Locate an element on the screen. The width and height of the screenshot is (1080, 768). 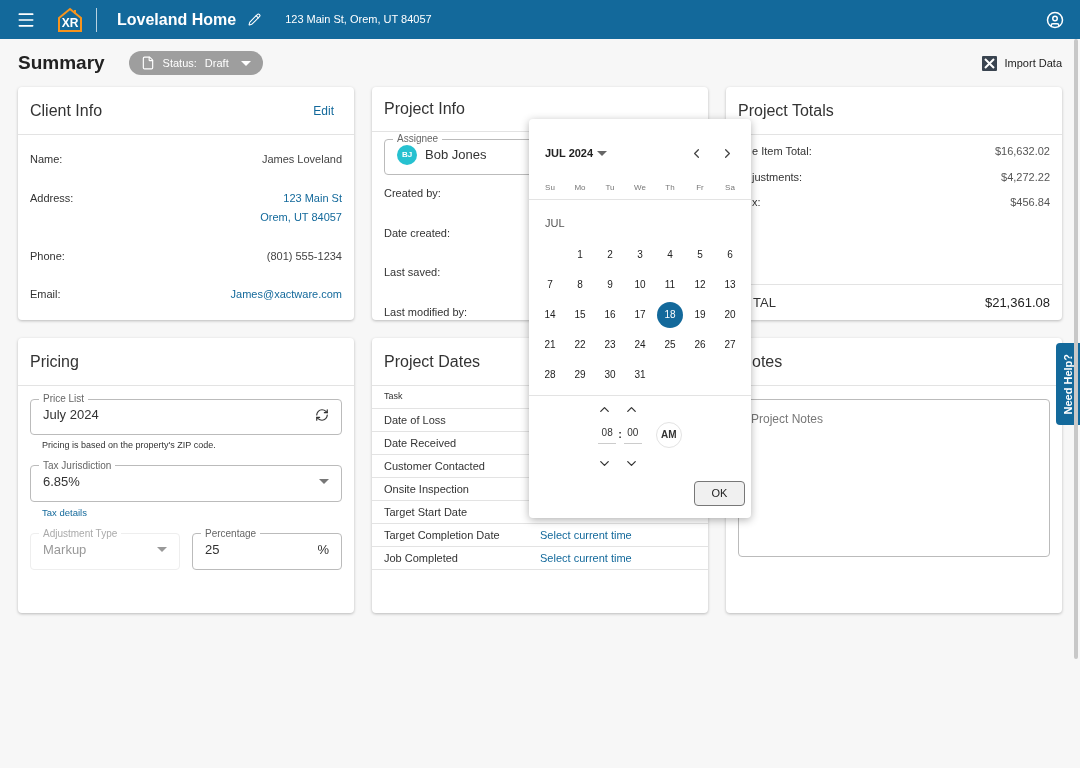
calendar-day: 3 is located at coordinates (640, 254).